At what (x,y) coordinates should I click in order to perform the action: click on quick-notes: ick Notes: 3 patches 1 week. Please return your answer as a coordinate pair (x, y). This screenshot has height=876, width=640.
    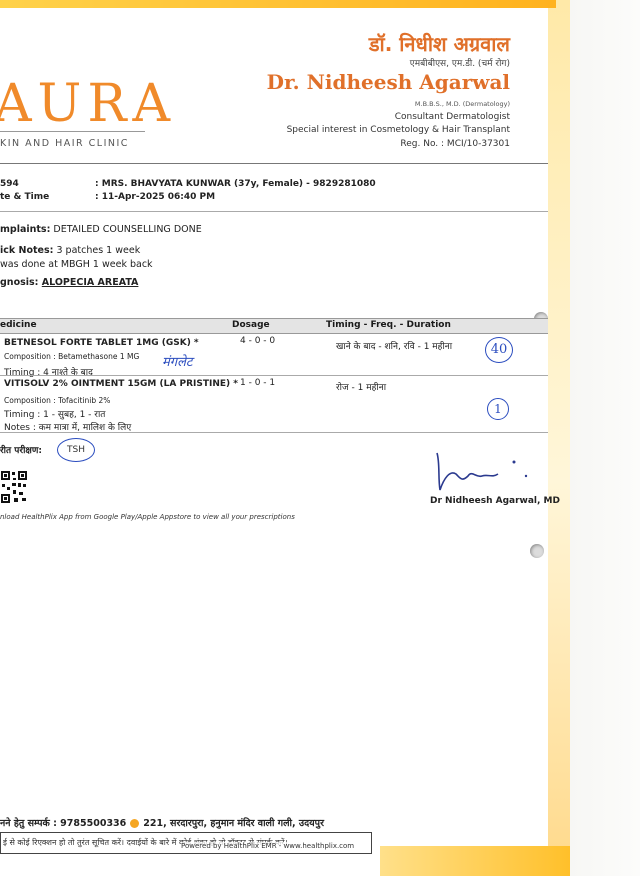
    Looking at the image, I should click on (70, 250).